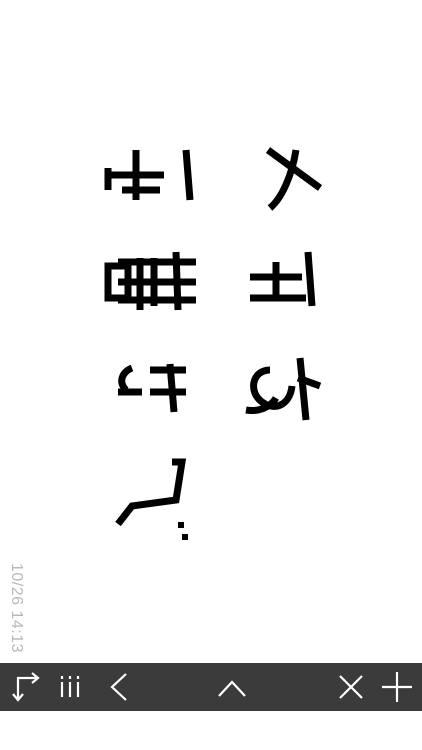 This screenshot has width=422, height=750. Describe the element at coordinates (16, 608) in the screenshot. I see `note-timestamp: 10/26 14:13` at that location.